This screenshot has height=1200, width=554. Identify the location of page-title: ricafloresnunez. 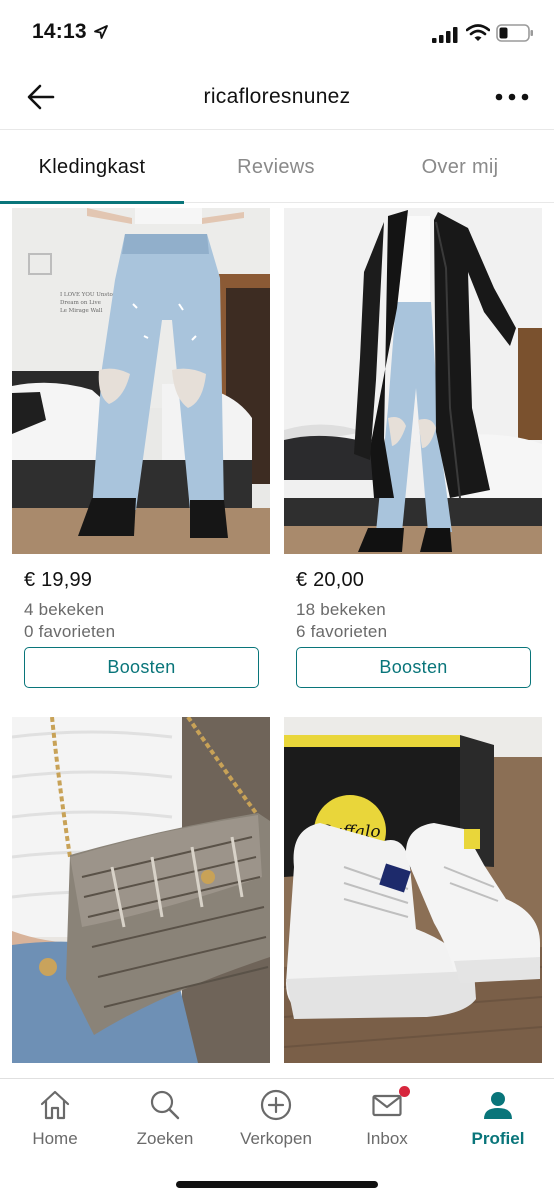
(277, 96).